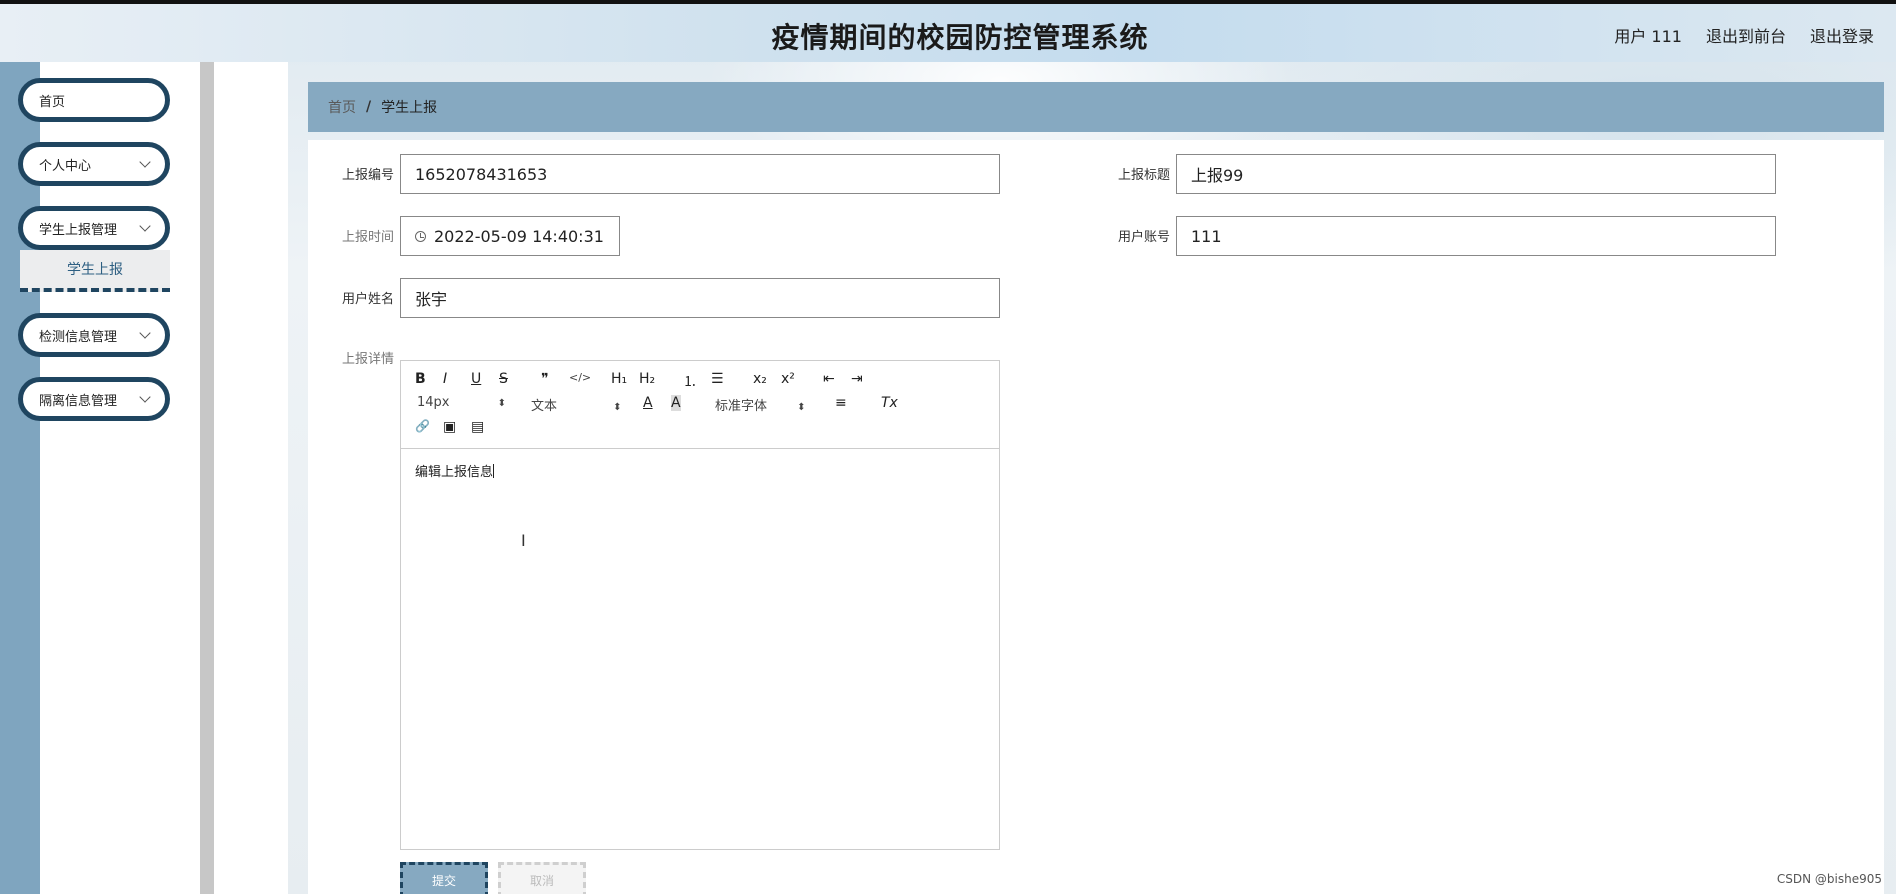  What do you see at coordinates (476, 379) in the screenshot?
I see `underline-button: U` at bounding box center [476, 379].